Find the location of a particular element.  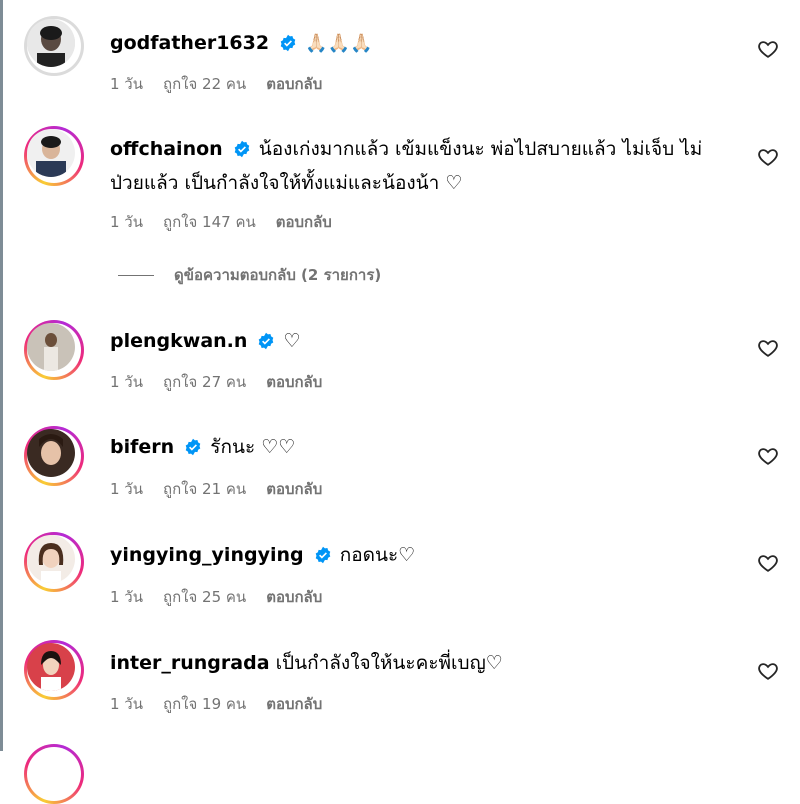

like-count: ถูกใจ 25 คน is located at coordinates (204, 597).